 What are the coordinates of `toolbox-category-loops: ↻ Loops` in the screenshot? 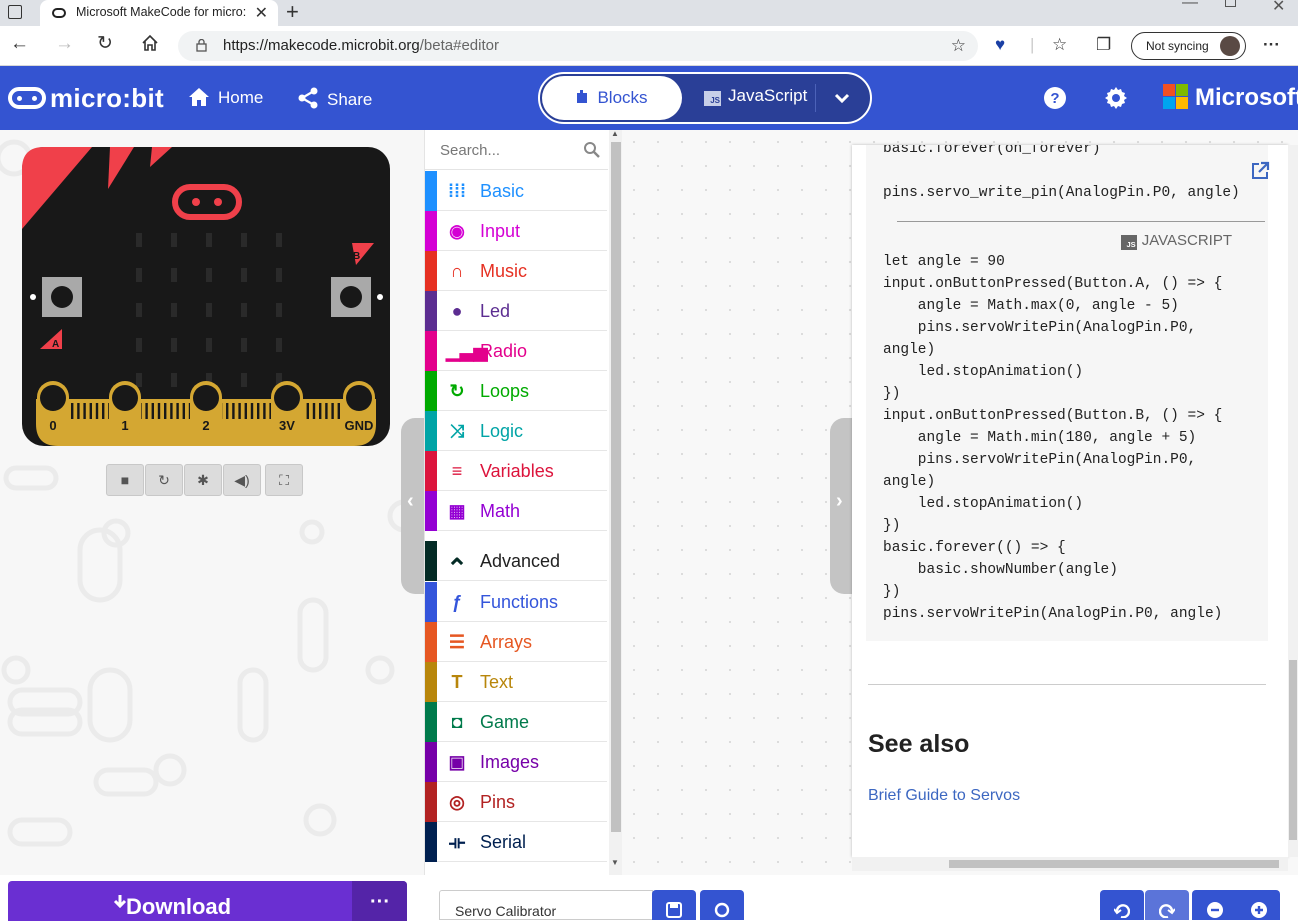 It's located at (516, 391).